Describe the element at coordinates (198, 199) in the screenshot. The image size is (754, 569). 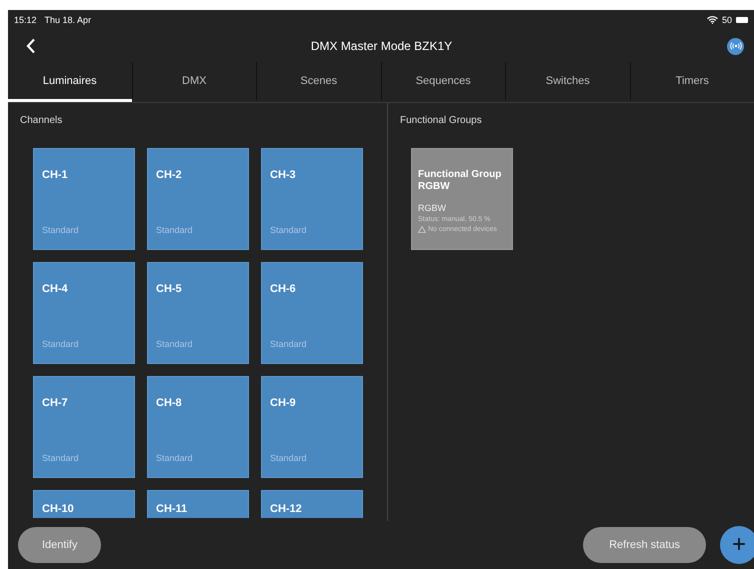
I see `channel-tile: CH-2 Standard` at that location.